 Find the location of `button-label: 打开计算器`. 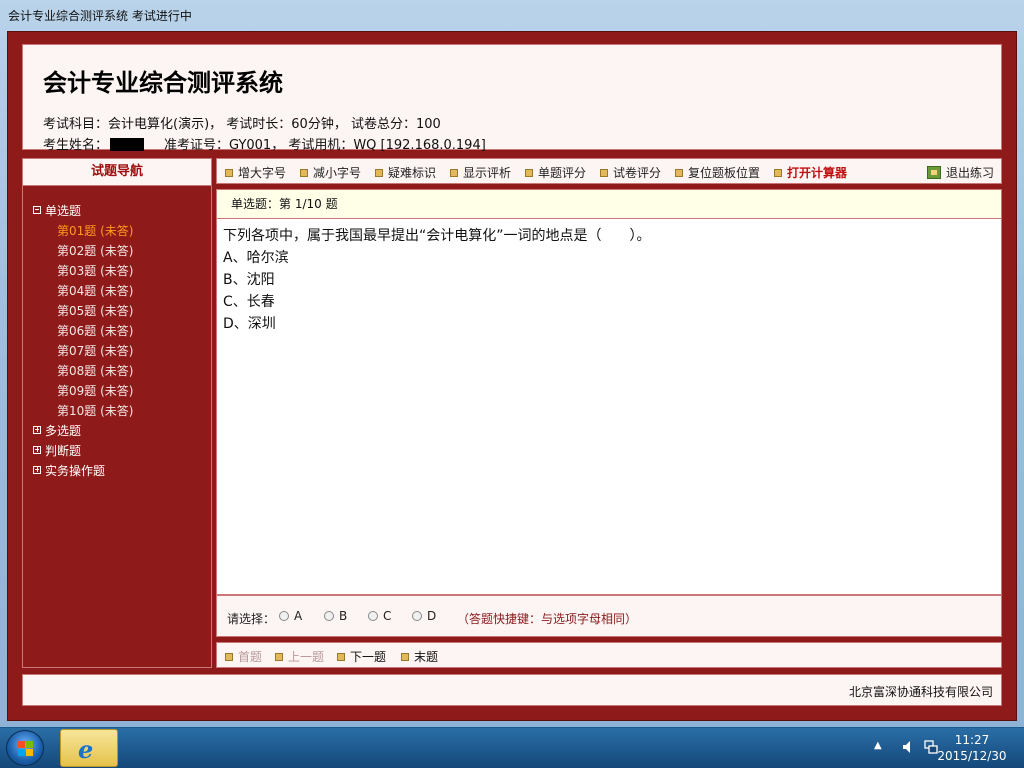

button-label: 打开计算器 is located at coordinates (817, 173).